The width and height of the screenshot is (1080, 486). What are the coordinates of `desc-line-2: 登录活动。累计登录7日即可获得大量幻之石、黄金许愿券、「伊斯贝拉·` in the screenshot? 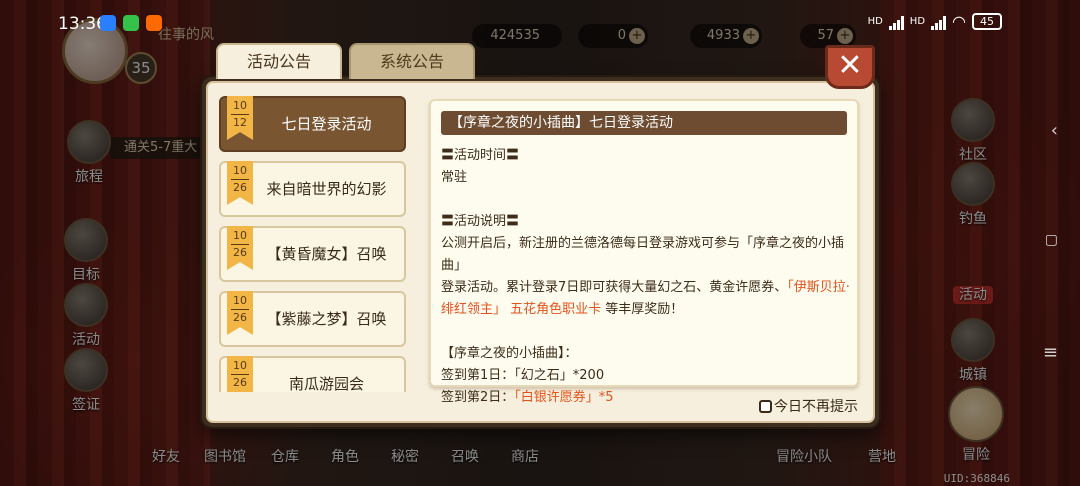 It's located at (646, 288).